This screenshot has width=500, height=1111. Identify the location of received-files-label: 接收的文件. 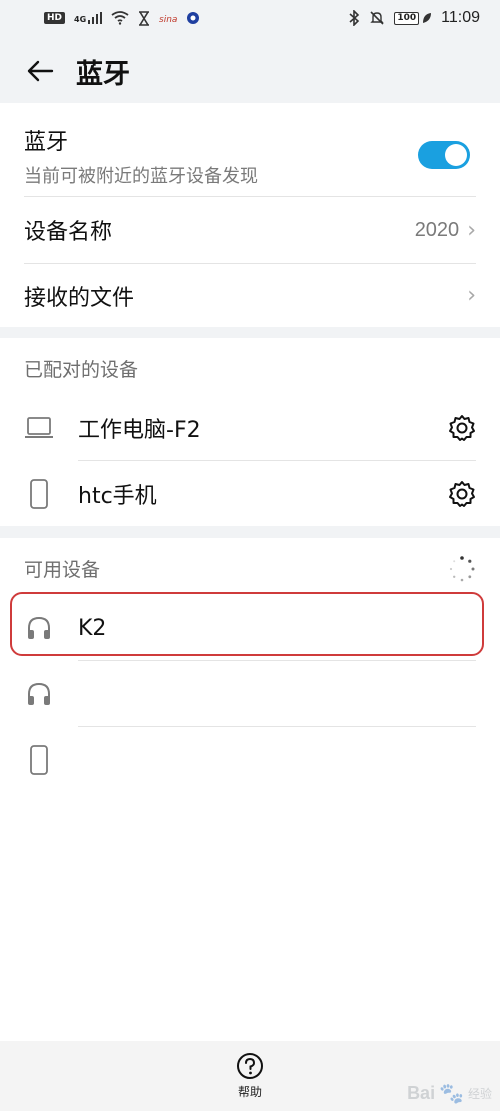
(79, 298).